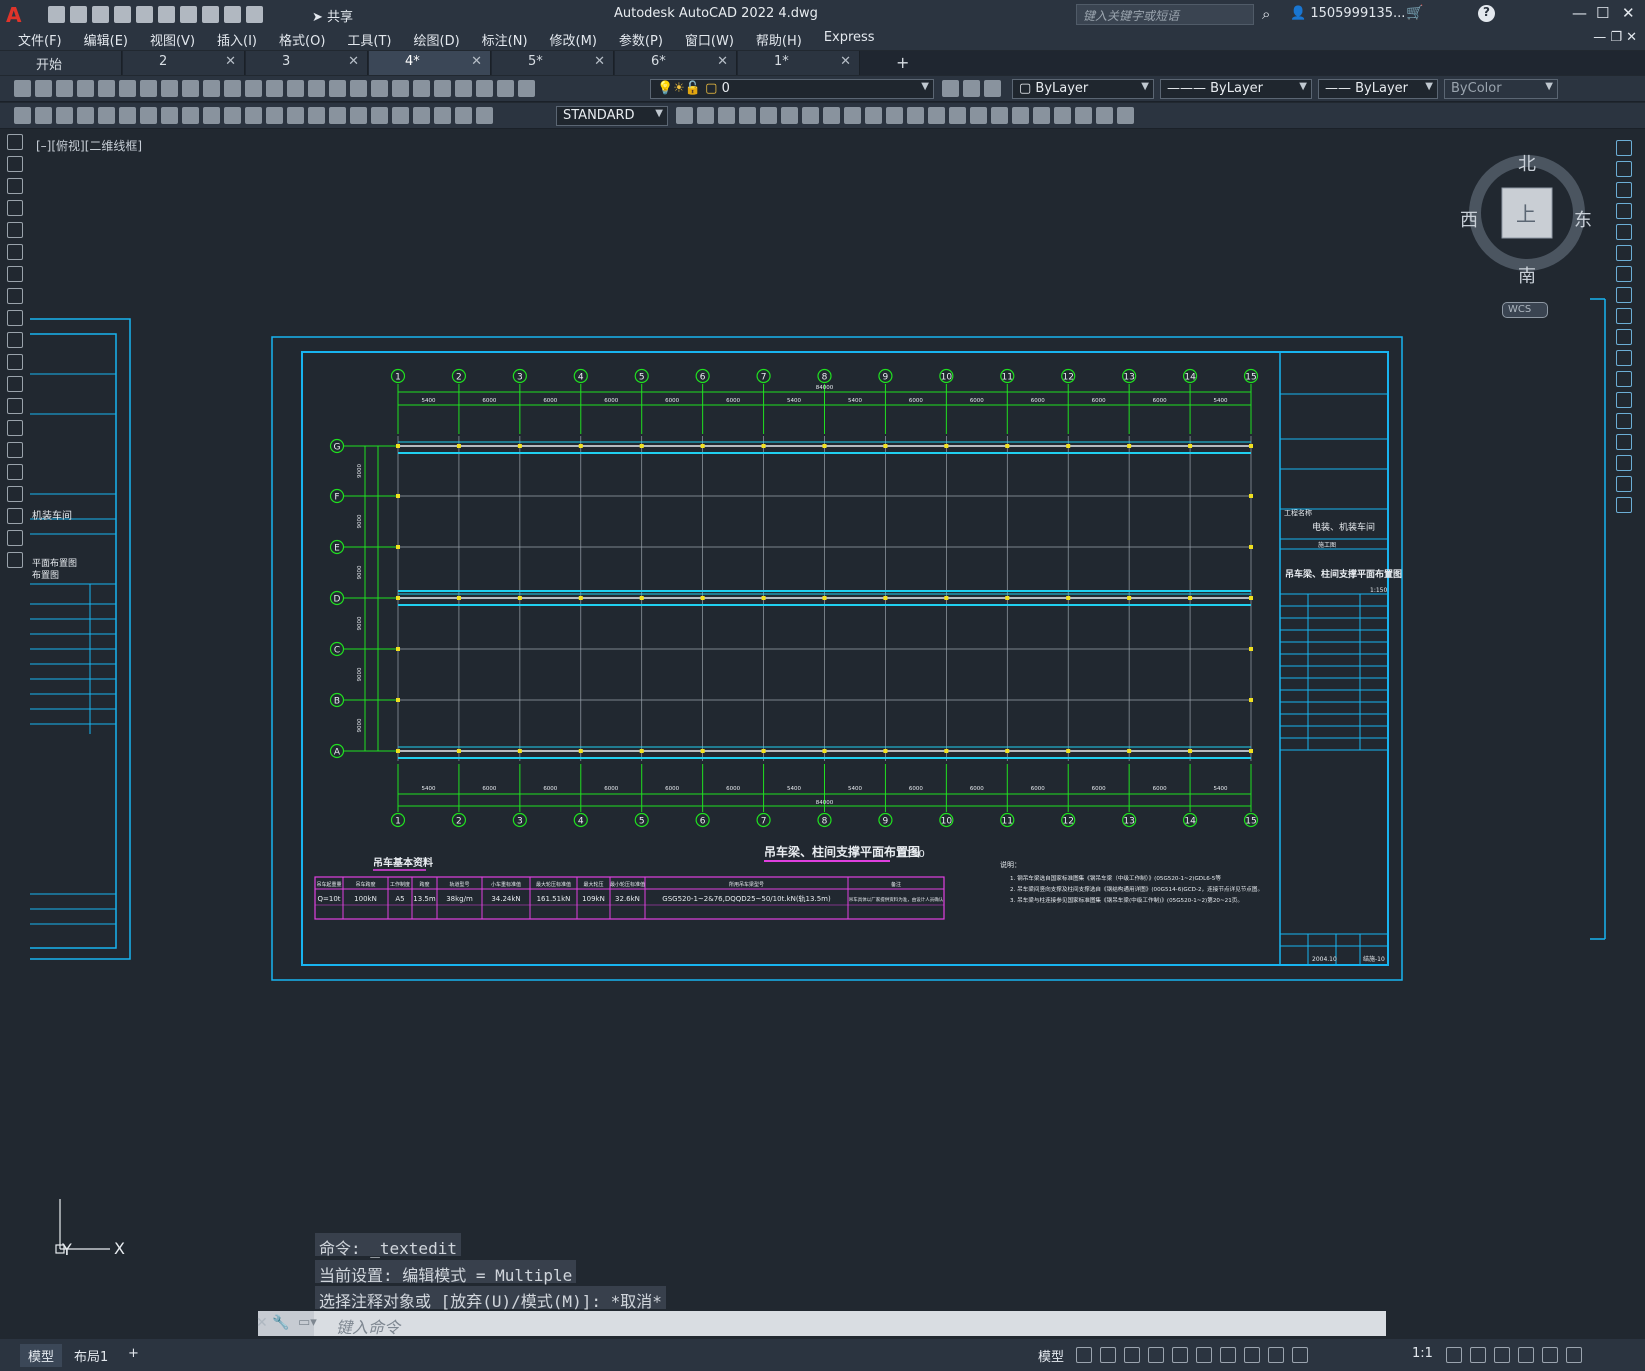 Image resolution: width=1645 pixels, height=1371 pixels. Describe the element at coordinates (842, 1324) in the screenshot. I see `command-input: ▭▾ 键入命令` at that location.